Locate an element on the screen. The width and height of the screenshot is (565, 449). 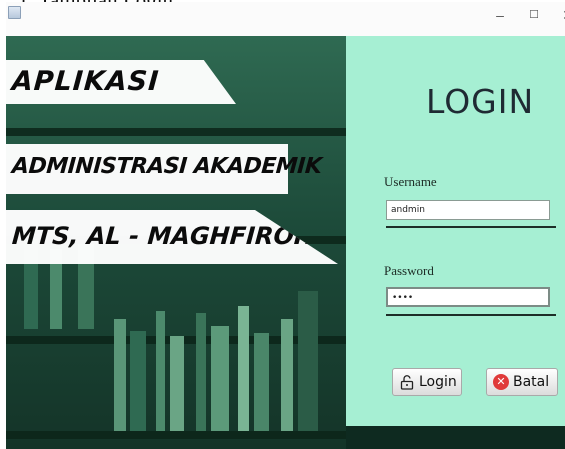
banner-school-text: MTS, AL - MAGHFIROH is located at coordinates (163, 236).